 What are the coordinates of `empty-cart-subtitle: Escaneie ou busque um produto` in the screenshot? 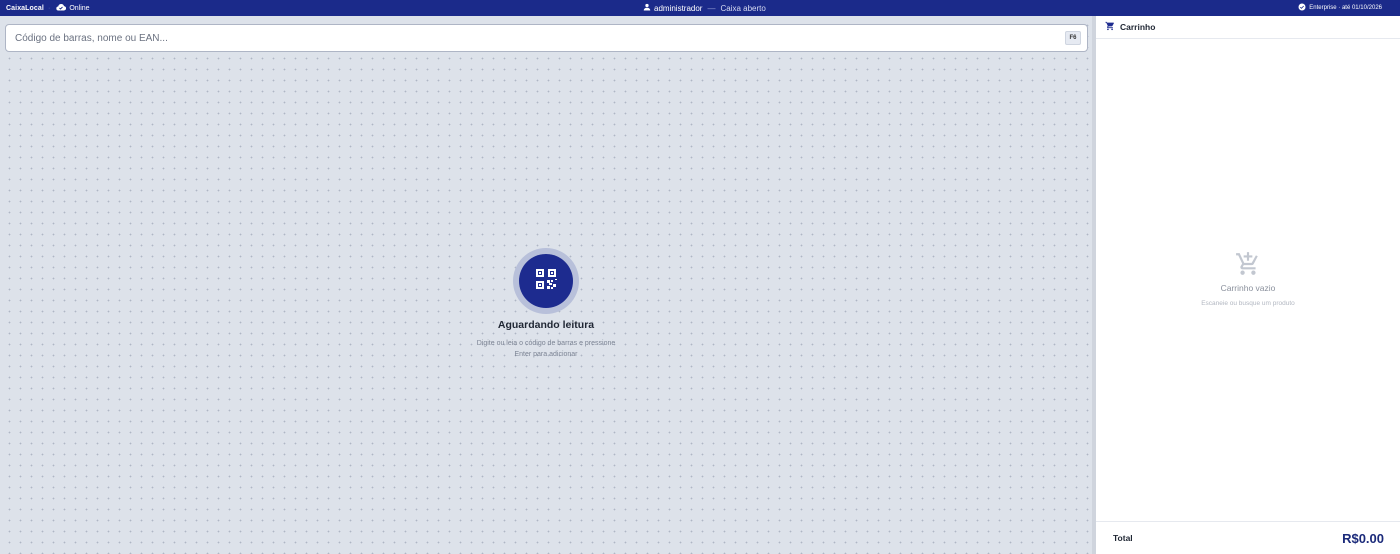 It's located at (1248, 303).